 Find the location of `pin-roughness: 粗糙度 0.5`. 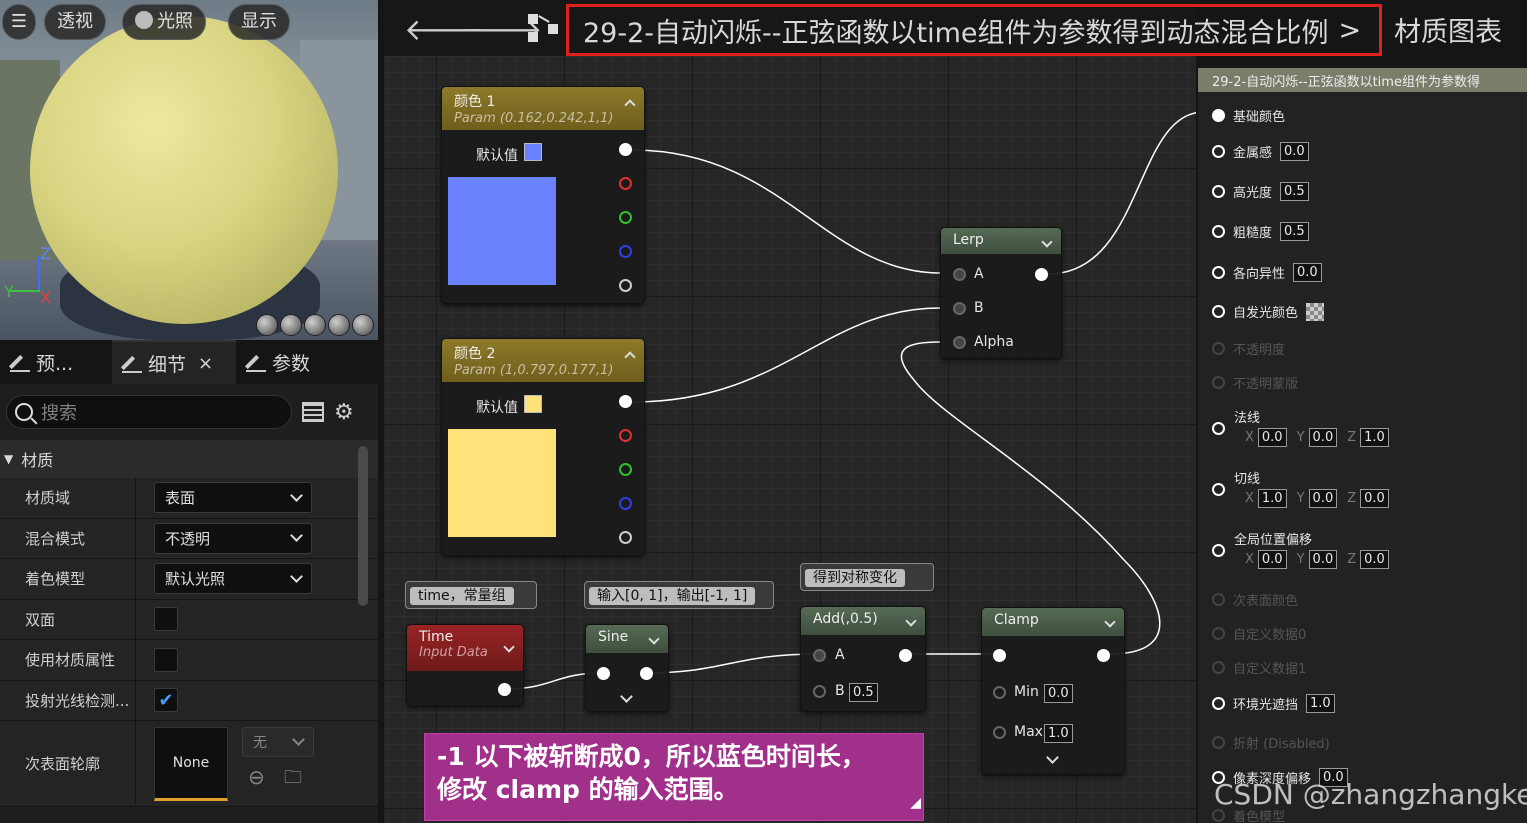

pin-roughness: 粗糙度 0.5 is located at coordinates (1260, 231).